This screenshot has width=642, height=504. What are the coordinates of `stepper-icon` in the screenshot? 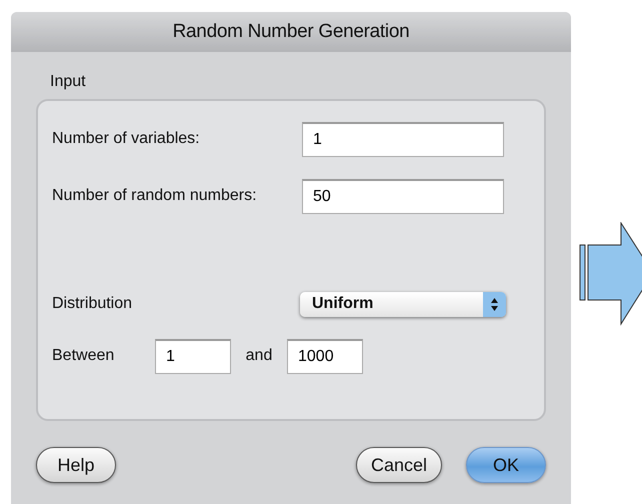 It's located at (494, 304).